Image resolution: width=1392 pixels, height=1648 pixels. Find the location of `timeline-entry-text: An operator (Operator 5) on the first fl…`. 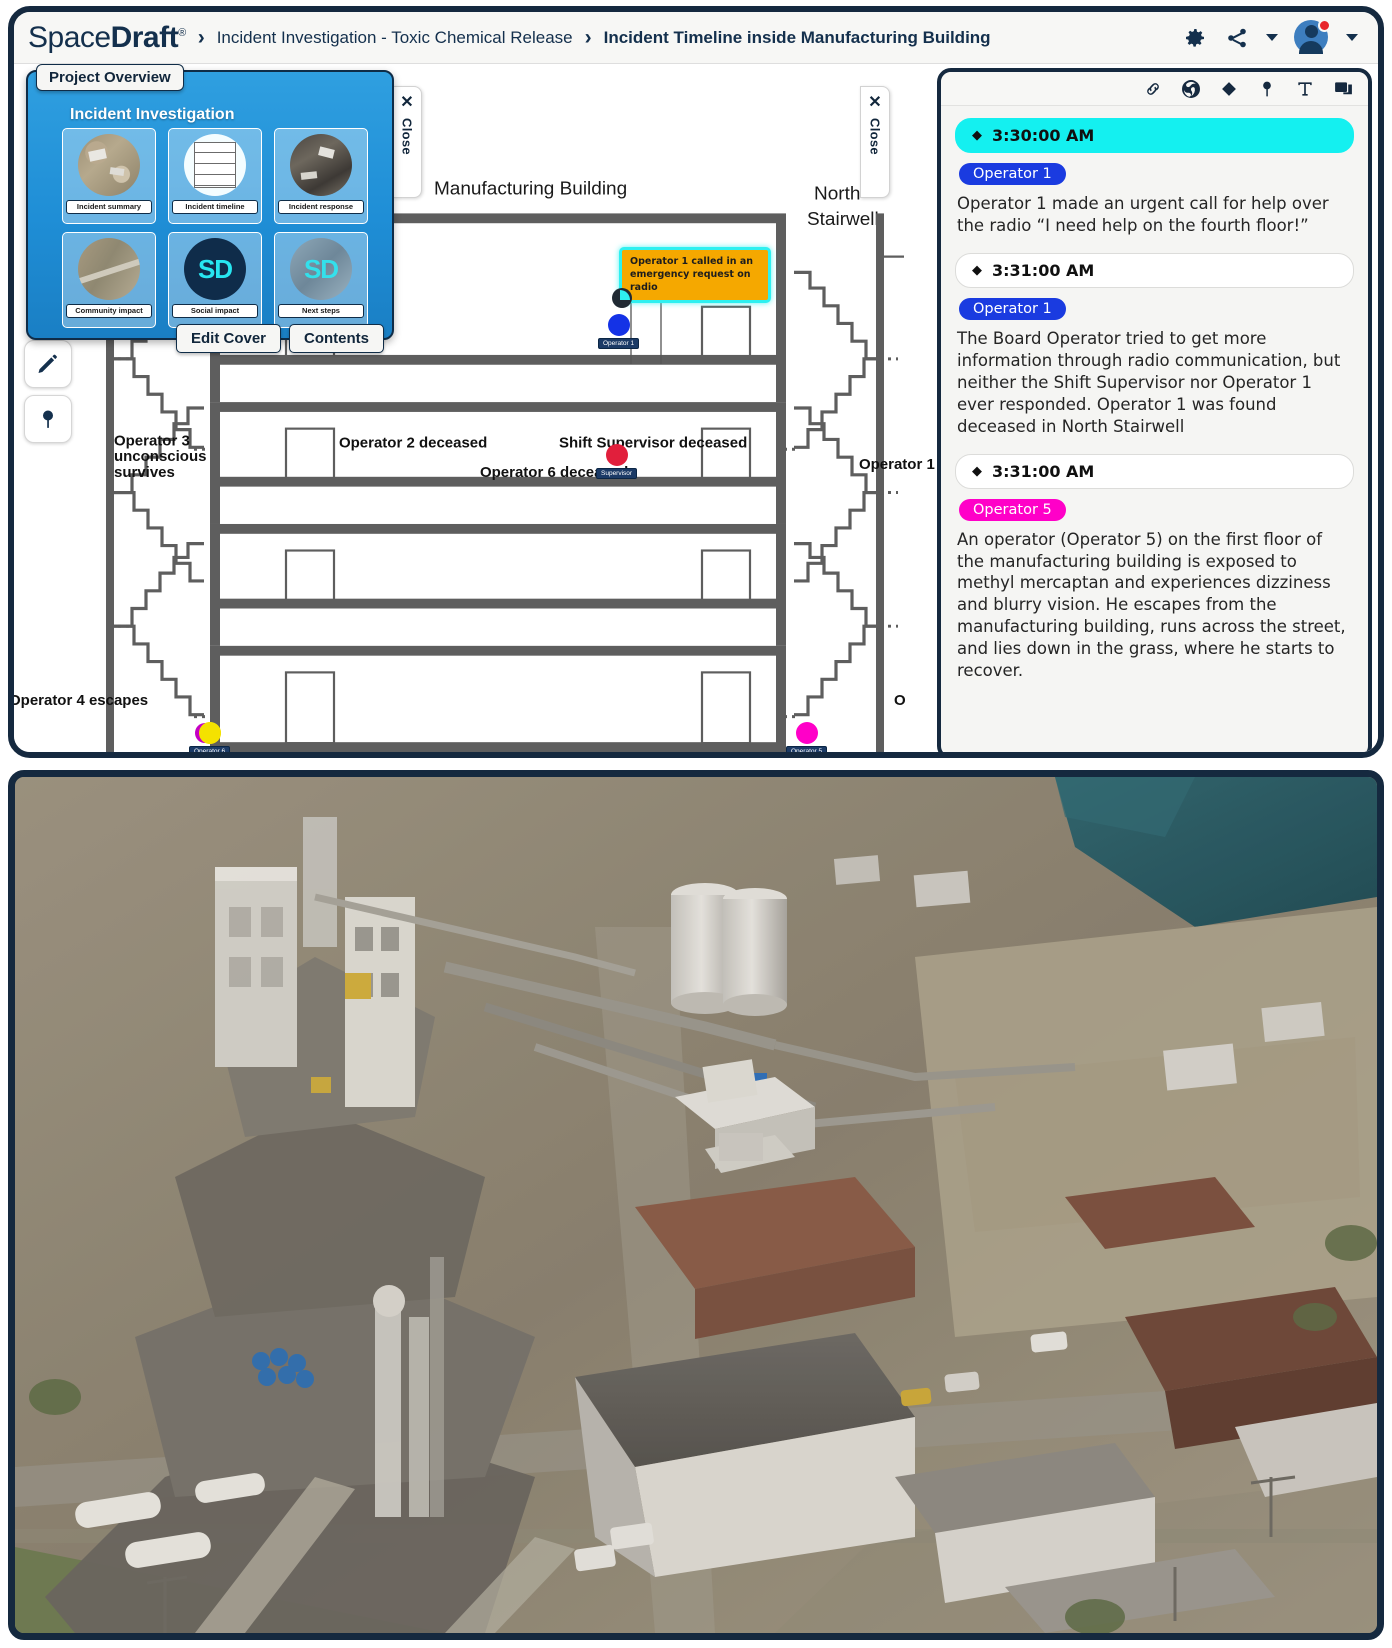

timeline-entry-text: An operator (Operator 5) on the first fl… is located at coordinates (1151, 605).